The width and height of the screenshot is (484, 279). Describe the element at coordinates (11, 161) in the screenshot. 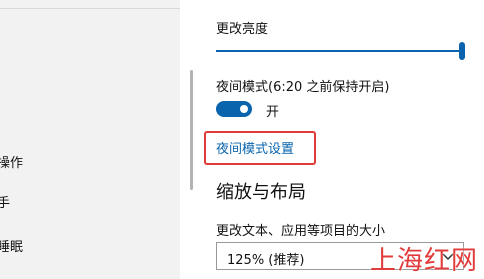

I see `sidebar-item-operation: 操作` at that location.